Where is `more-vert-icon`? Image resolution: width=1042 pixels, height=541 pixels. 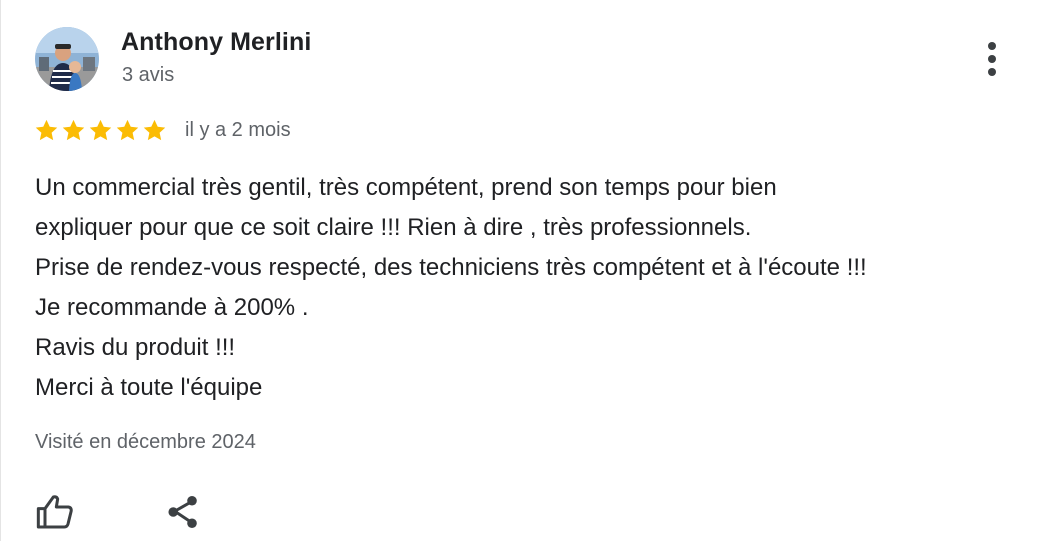 more-vert-icon is located at coordinates (992, 46).